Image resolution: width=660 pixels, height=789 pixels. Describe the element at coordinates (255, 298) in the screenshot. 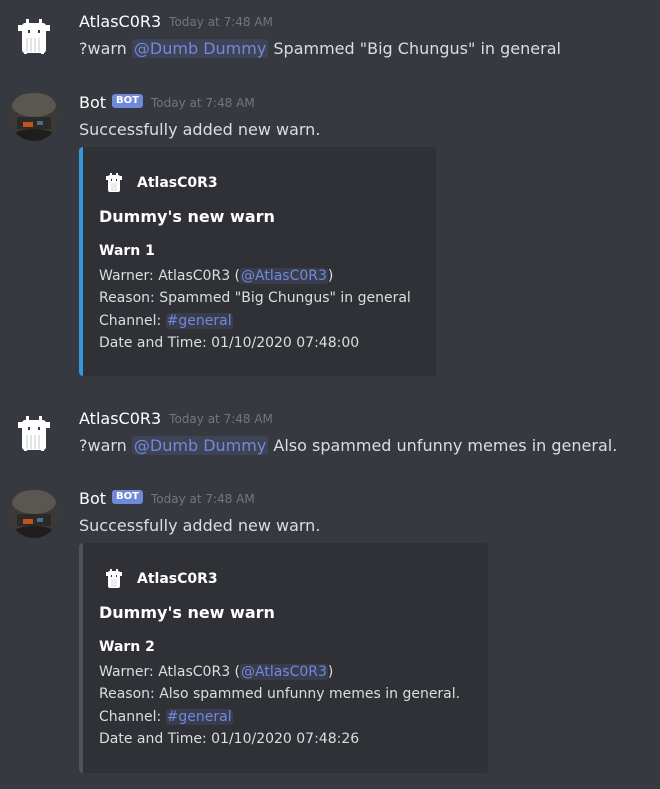

I see `reason-line: Reason: Spammed "Big Chungus" in general` at that location.